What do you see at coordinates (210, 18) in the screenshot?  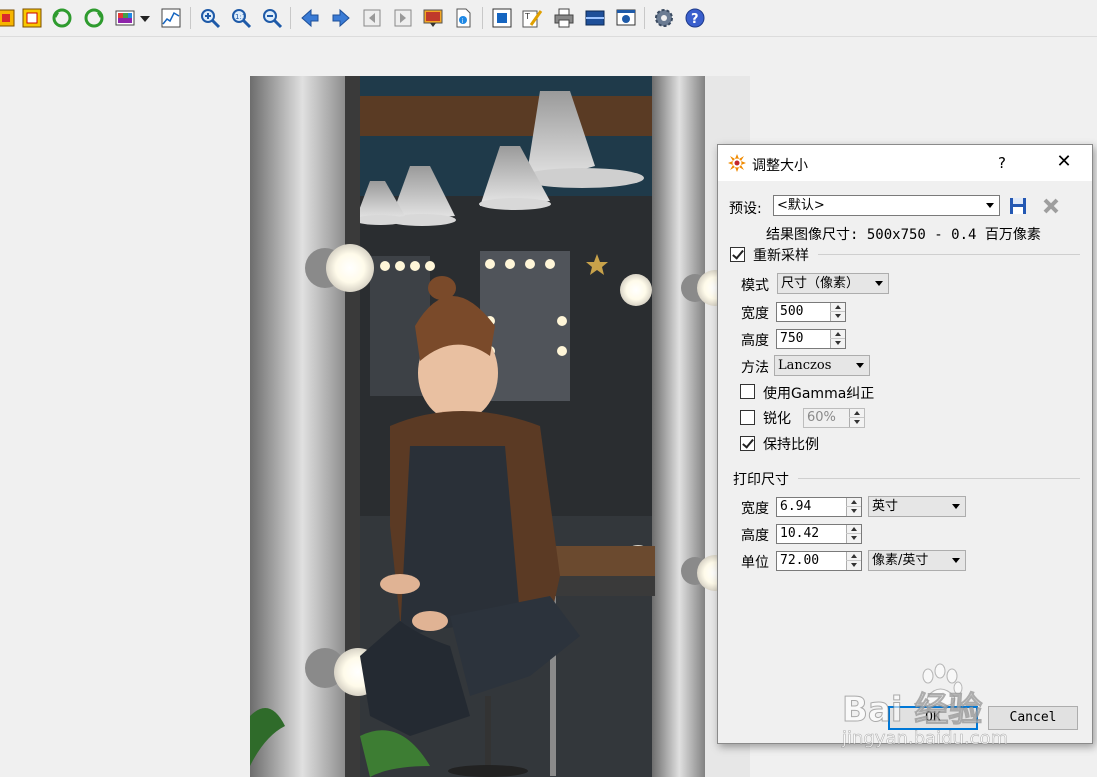 I see `zoom-in-icon` at bounding box center [210, 18].